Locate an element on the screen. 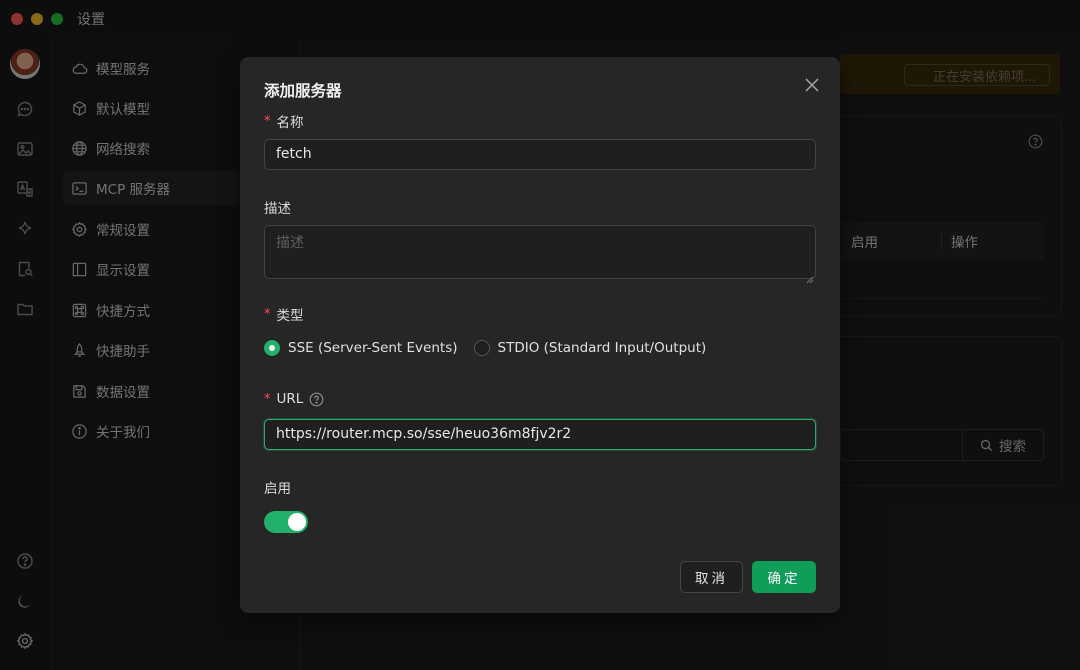 This screenshot has width=1080, height=670. url-field: https://router.mcp.so/sse/heuo36m8fjv2r2 is located at coordinates (540, 434).